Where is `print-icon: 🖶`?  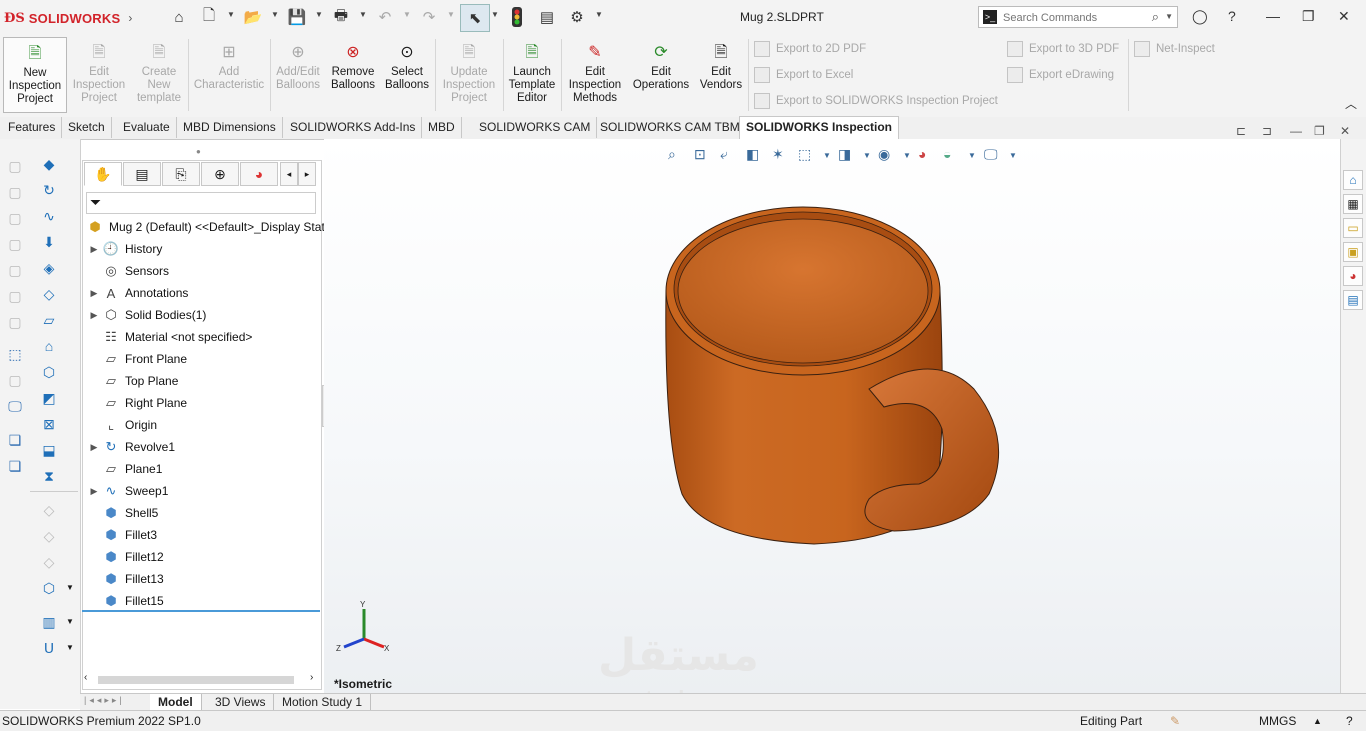
print-icon: 🖶 is located at coordinates (341, 17).